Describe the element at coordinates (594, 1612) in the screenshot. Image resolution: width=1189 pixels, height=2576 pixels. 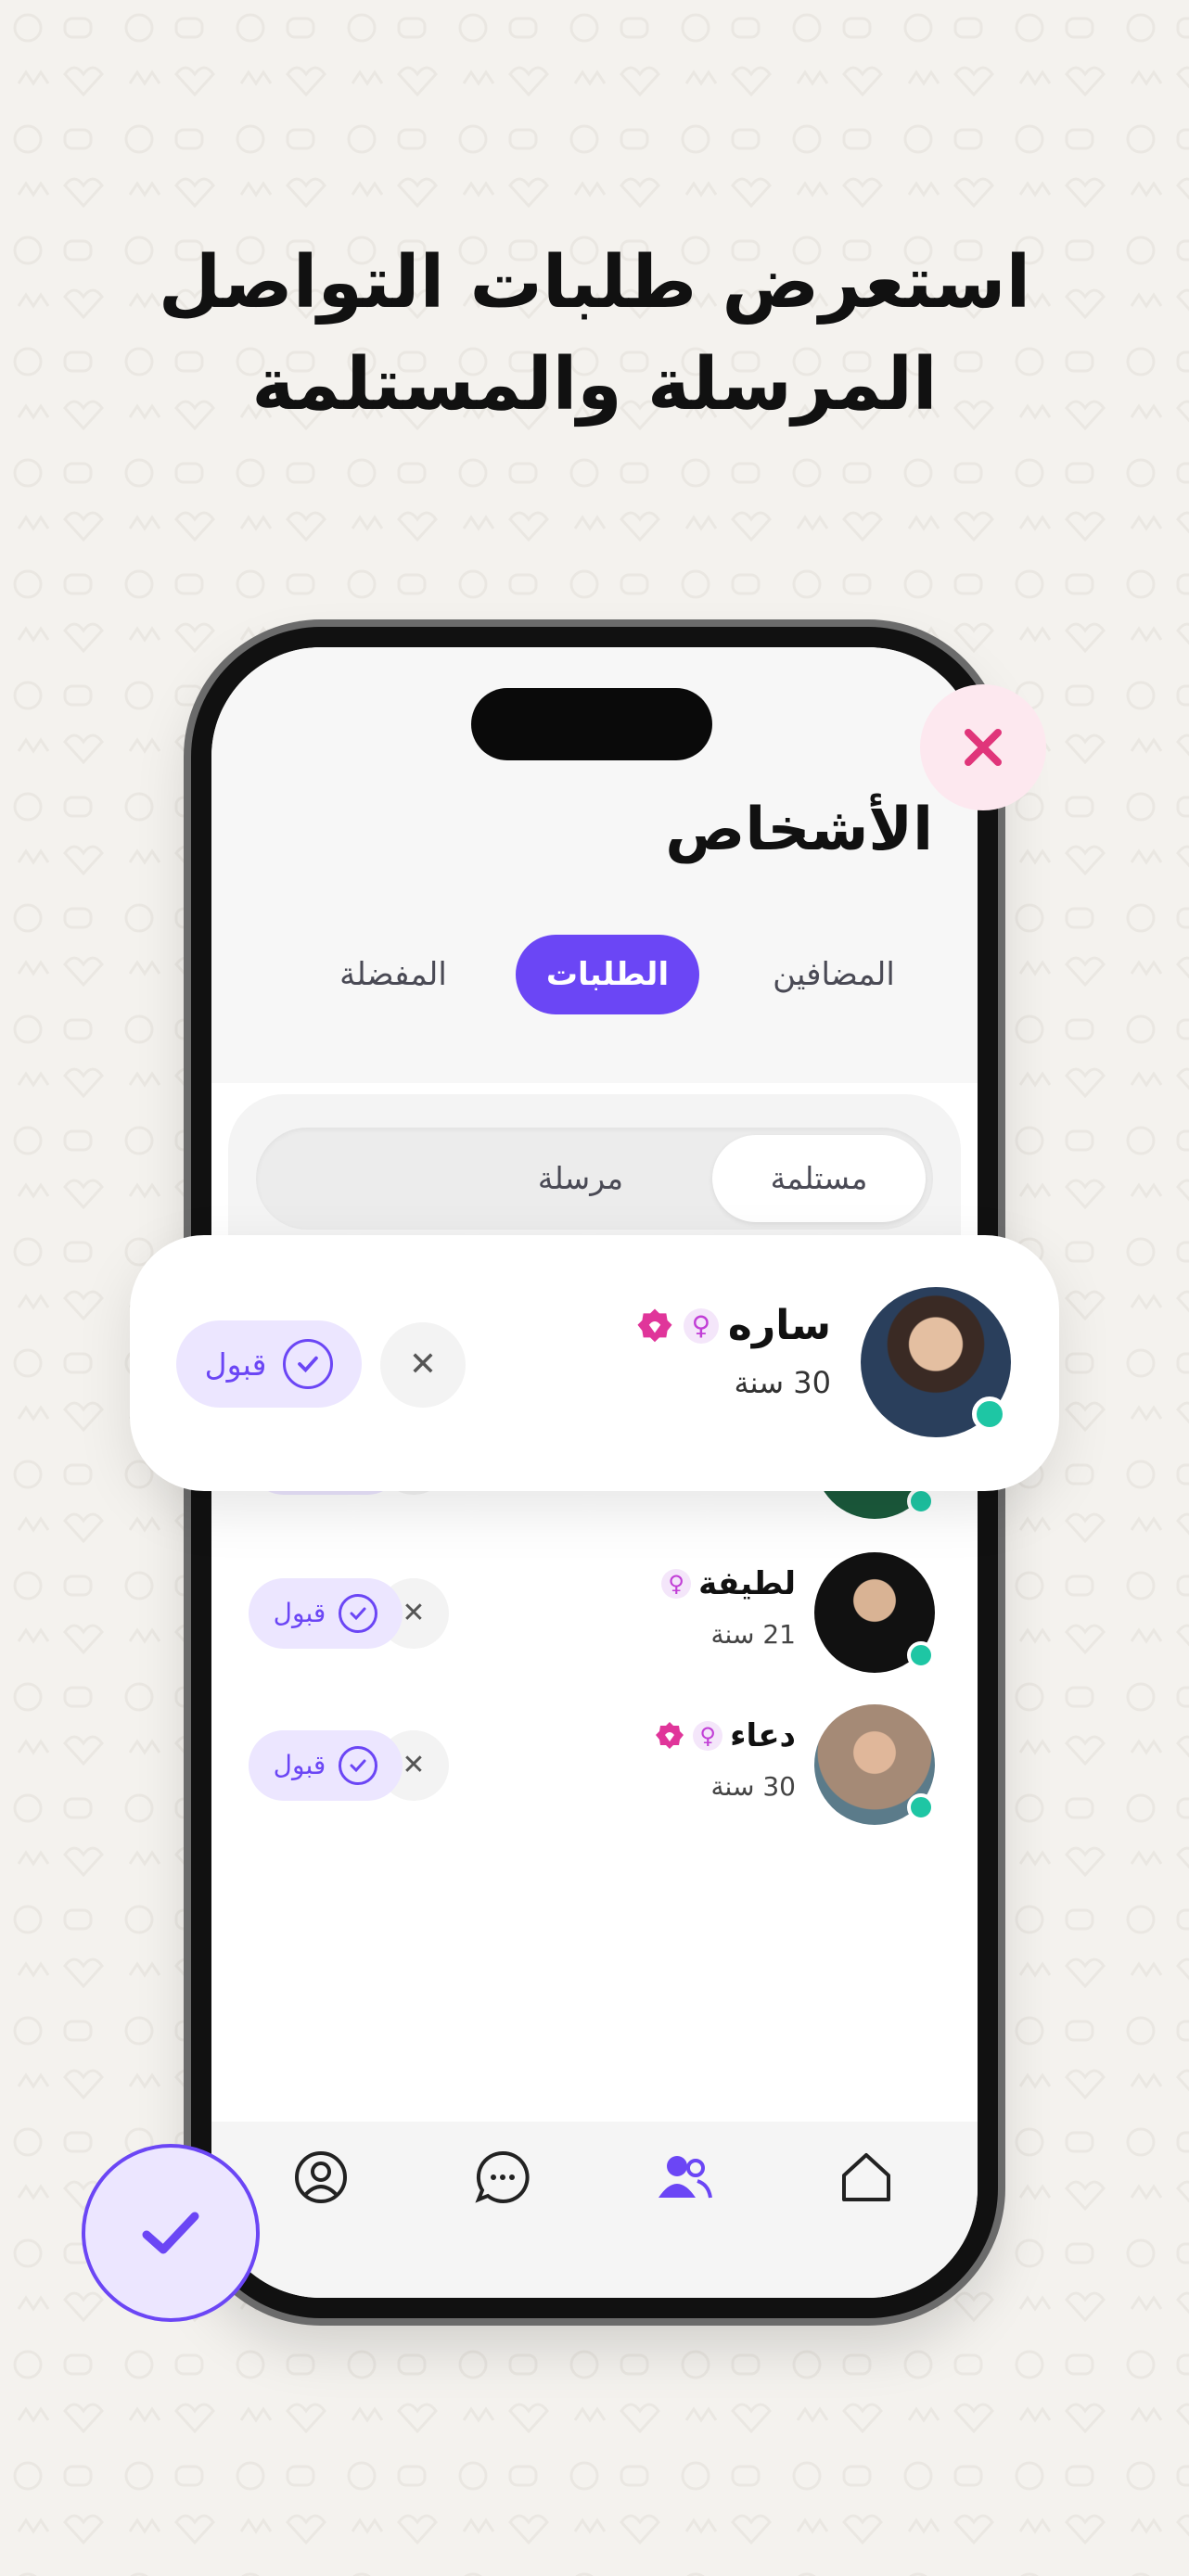
I see `list-item: لطيفة ♀ 21 سنة ✕ قبول` at that location.